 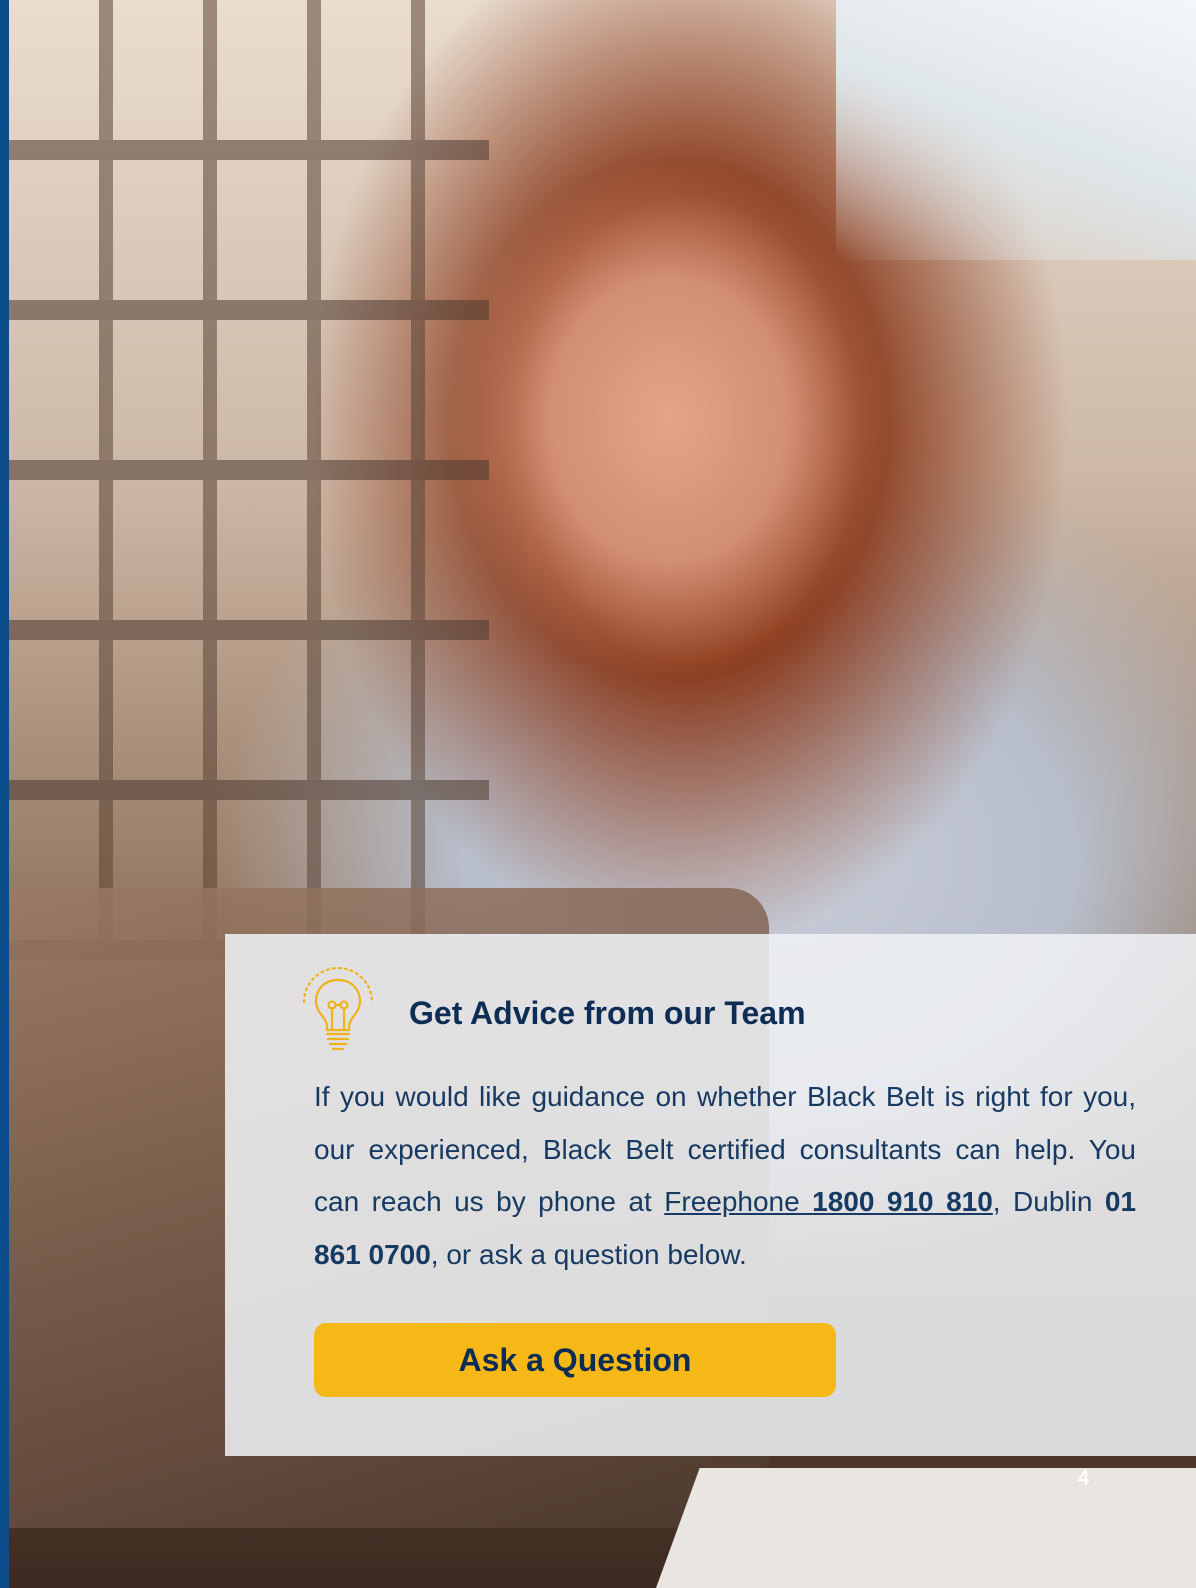 What do you see at coordinates (1084, 1478) in the screenshot?
I see `page-number: 4` at bounding box center [1084, 1478].